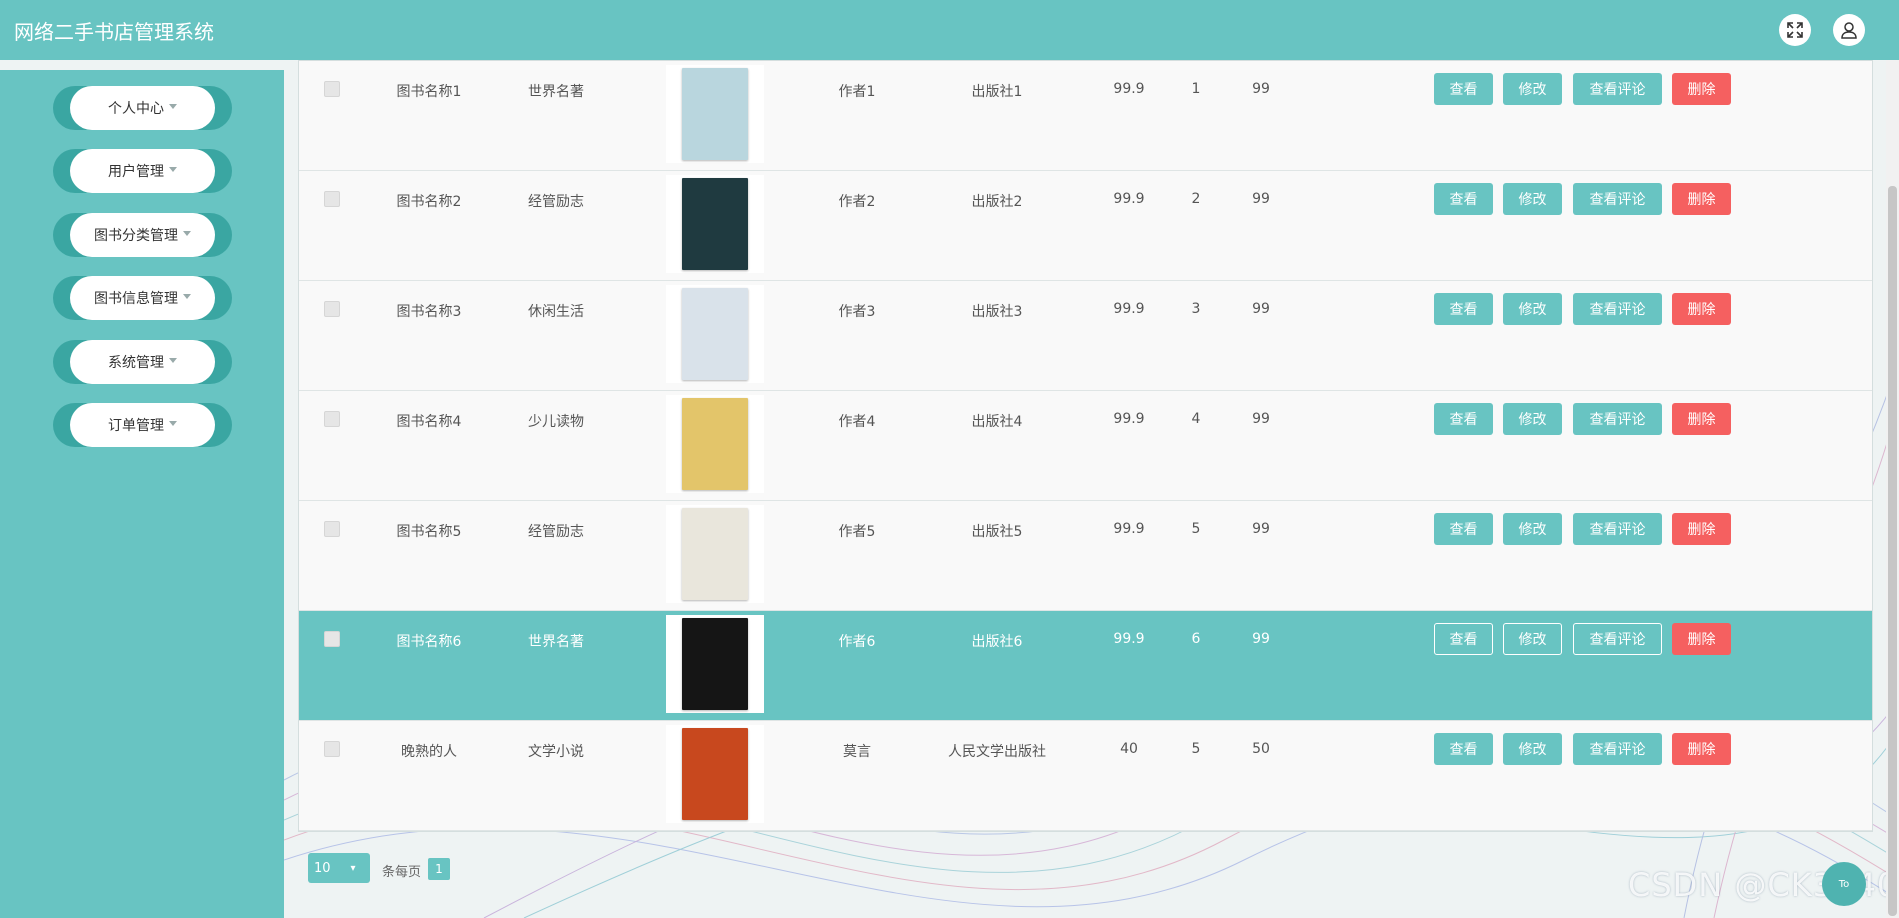 This screenshot has width=1899, height=918. Describe the element at coordinates (997, 312) in the screenshot. I see `cell-publisher: 出版社3` at that location.